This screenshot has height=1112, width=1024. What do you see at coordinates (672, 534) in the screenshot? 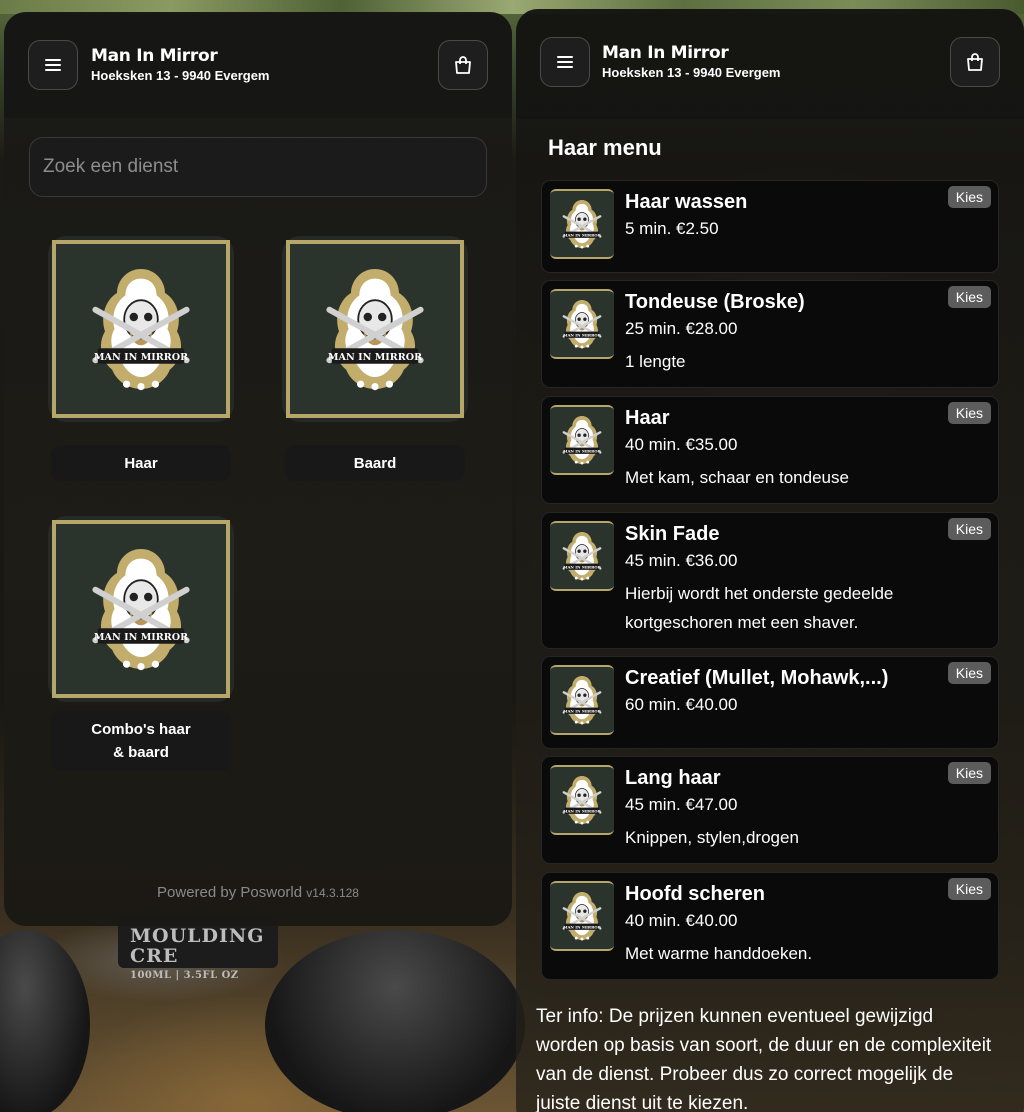
I see `service-name: Skin Fade` at bounding box center [672, 534].